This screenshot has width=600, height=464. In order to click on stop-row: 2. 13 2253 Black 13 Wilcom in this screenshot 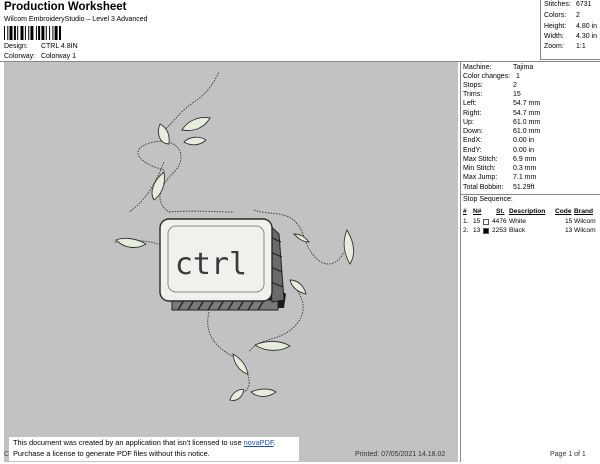, I will do `click(529, 230)`.